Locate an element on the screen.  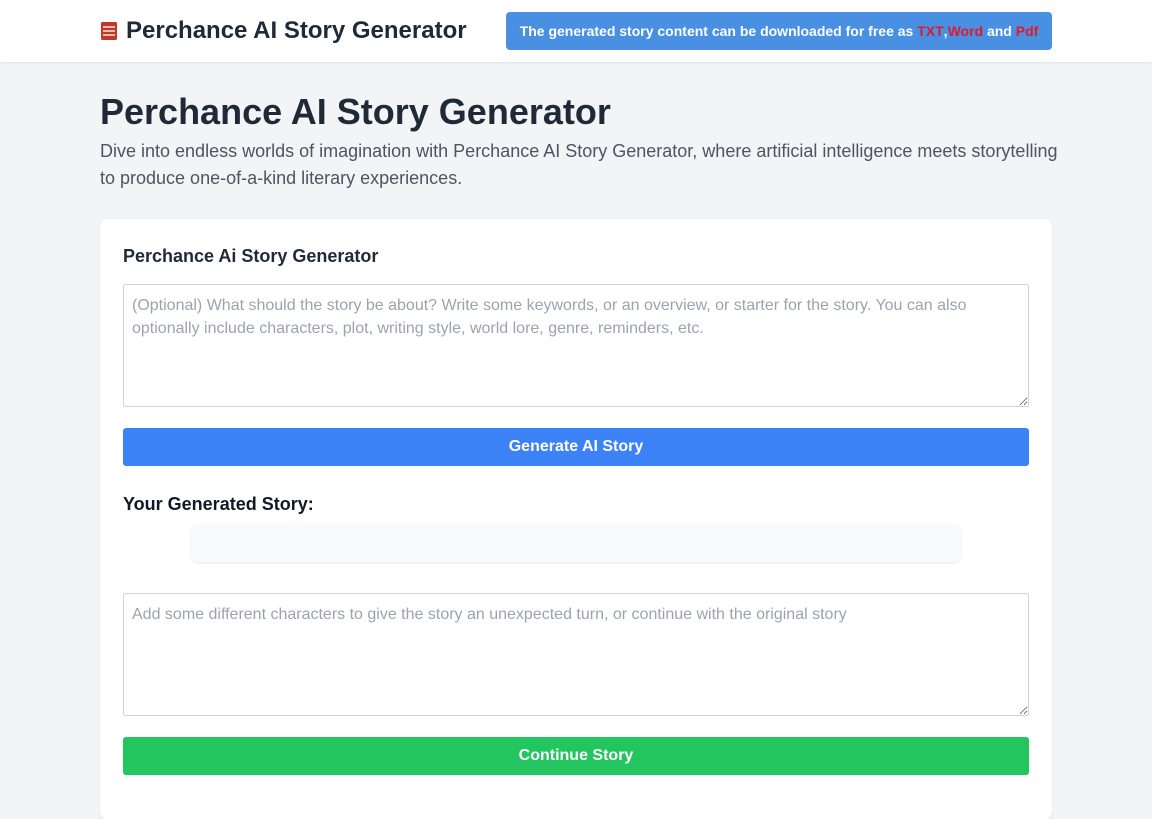
generate-story-button: Generate AI Story is located at coordinates (576, 447).